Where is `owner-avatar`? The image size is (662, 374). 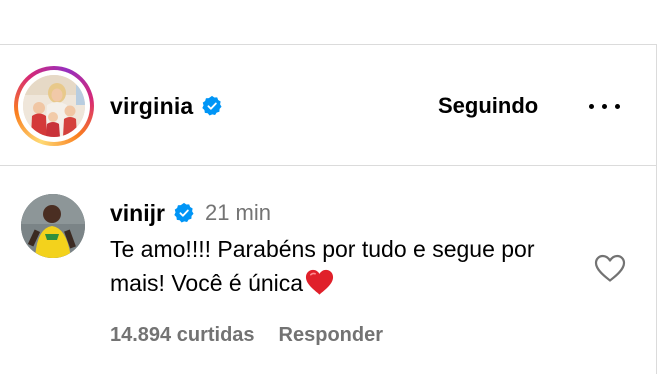 owner-avatar is located at coordinates (54, 106).